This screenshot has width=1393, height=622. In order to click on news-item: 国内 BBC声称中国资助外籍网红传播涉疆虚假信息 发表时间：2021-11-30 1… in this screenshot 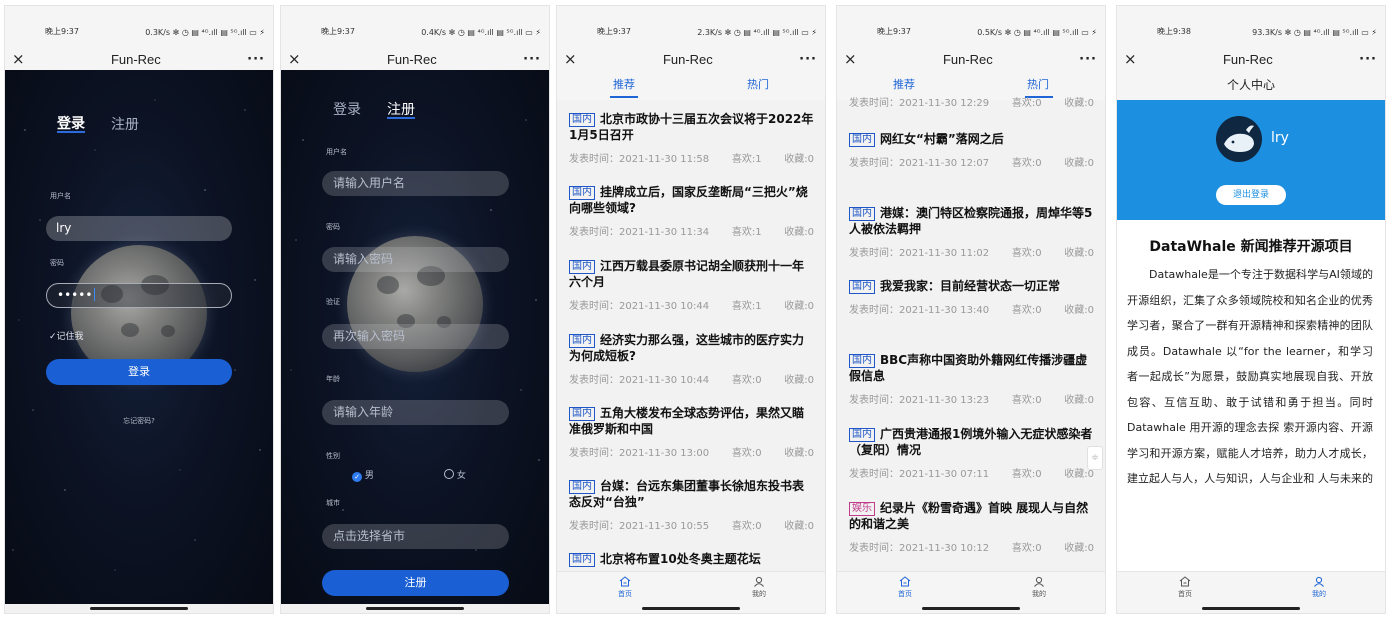, I will do `click(971, 379)`.